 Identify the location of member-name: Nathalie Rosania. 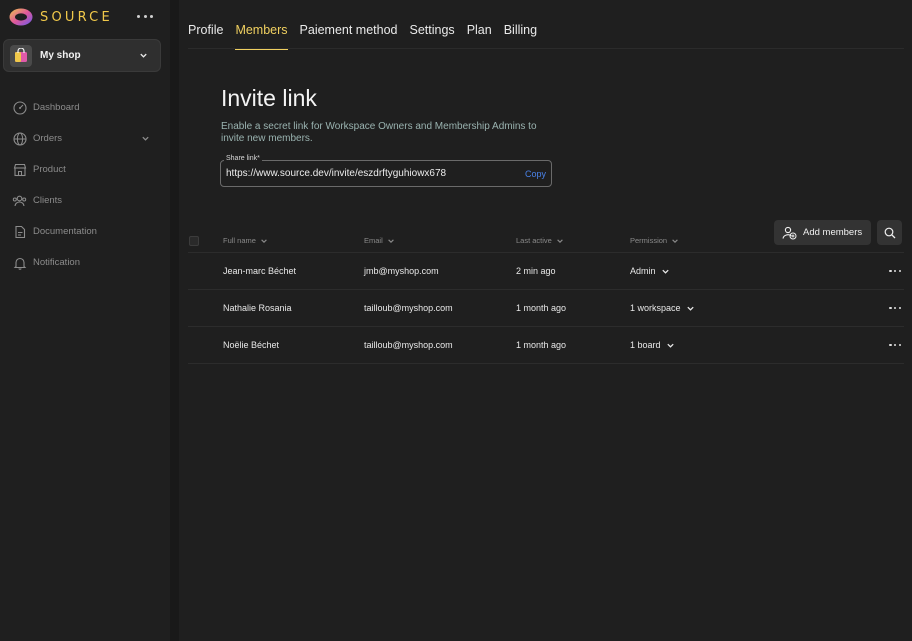
(257, 308).